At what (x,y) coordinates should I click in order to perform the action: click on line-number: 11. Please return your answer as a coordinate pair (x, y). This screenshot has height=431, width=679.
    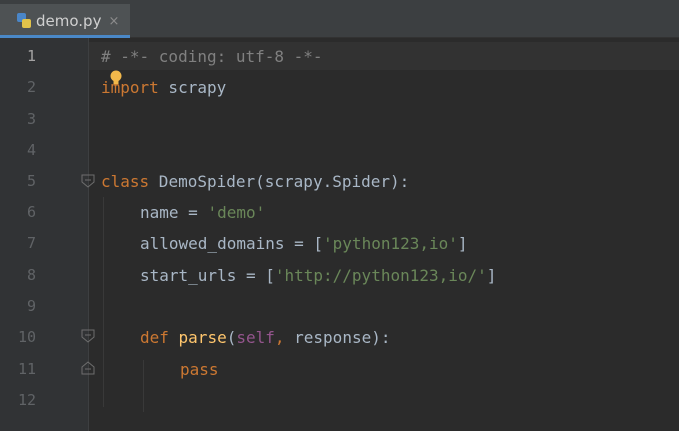
    Looking at the image, I should click on (26, 369).